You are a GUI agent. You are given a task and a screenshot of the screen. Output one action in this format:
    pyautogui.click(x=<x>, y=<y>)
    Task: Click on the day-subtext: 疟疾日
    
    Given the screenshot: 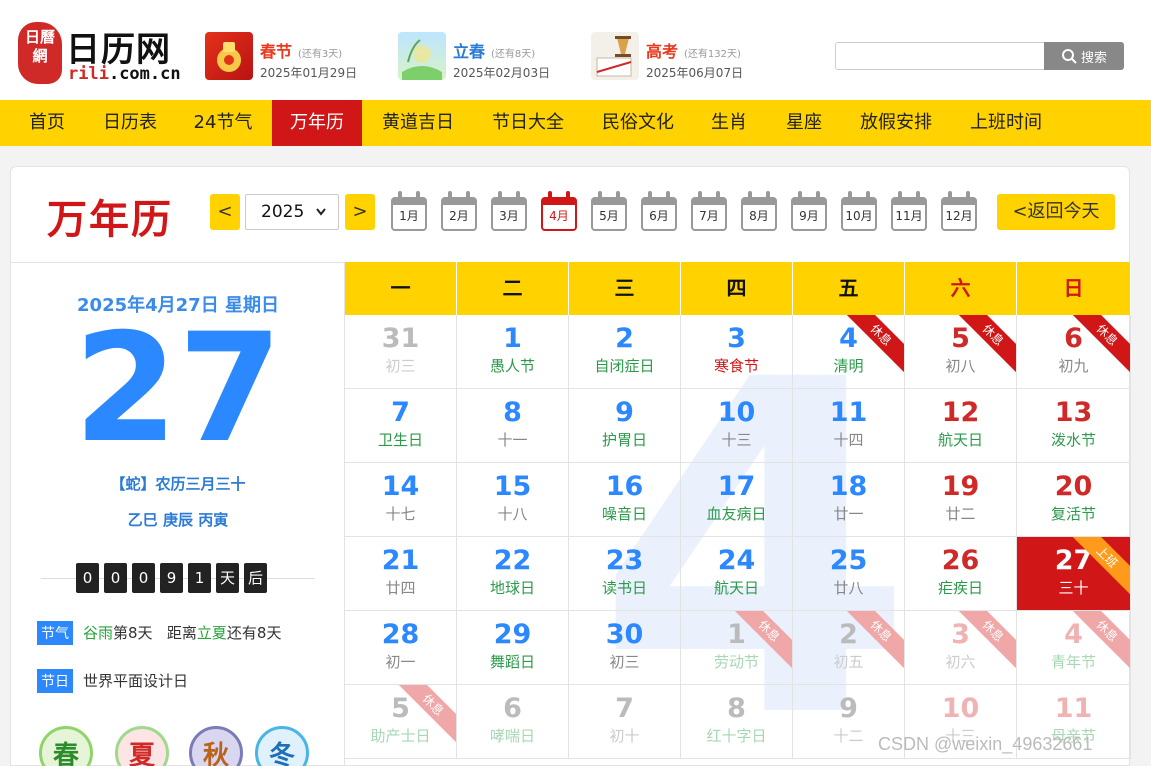 What is the action you would take?
    pyautogui.click(x=960, y=588)
    